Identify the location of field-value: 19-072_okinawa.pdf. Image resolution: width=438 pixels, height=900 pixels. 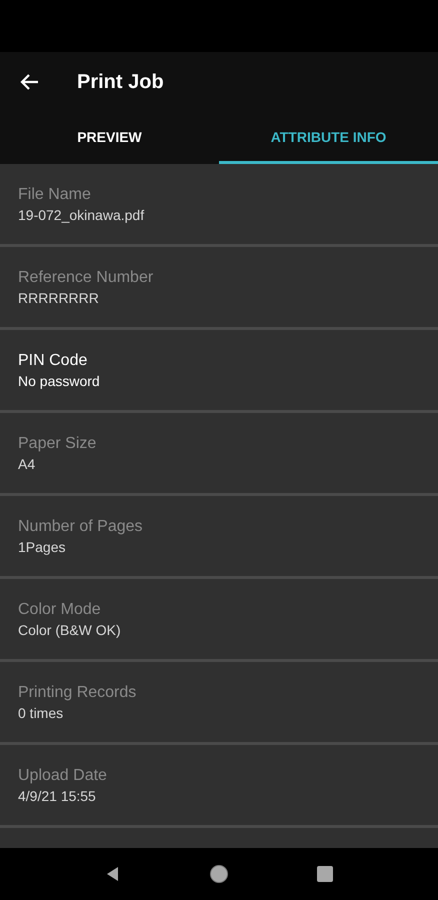
(82, 214).